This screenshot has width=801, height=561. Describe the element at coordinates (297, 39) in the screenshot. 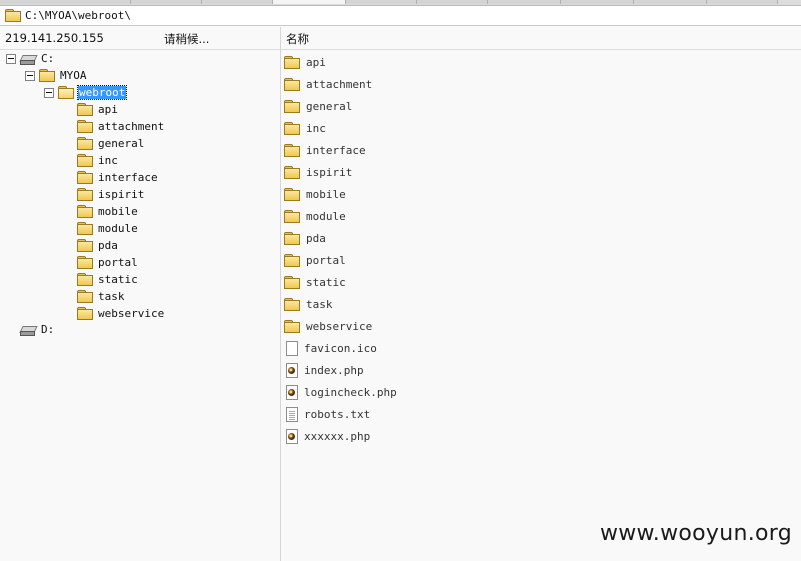

I see `name-column-header: 名称` at that location.